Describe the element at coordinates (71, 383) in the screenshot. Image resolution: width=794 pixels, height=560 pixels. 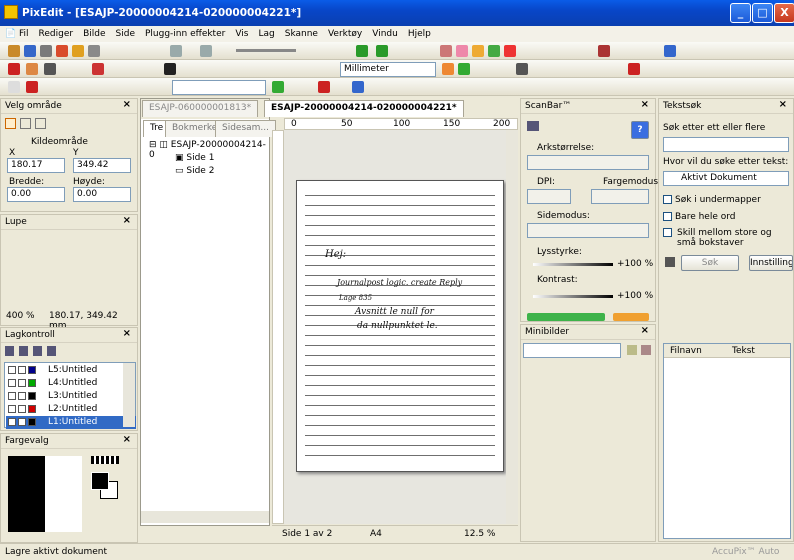
I see `layer-row: L4:Untitled` at that location.